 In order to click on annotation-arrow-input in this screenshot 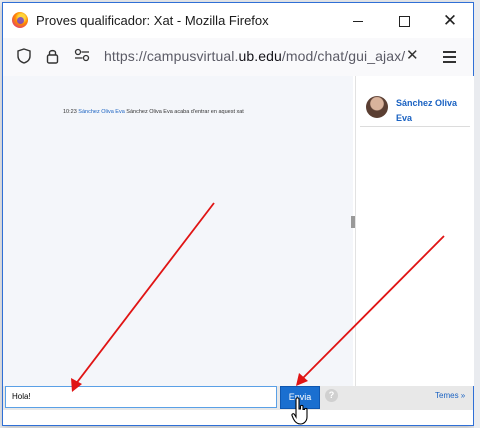, I will do `click(144, 294)`.